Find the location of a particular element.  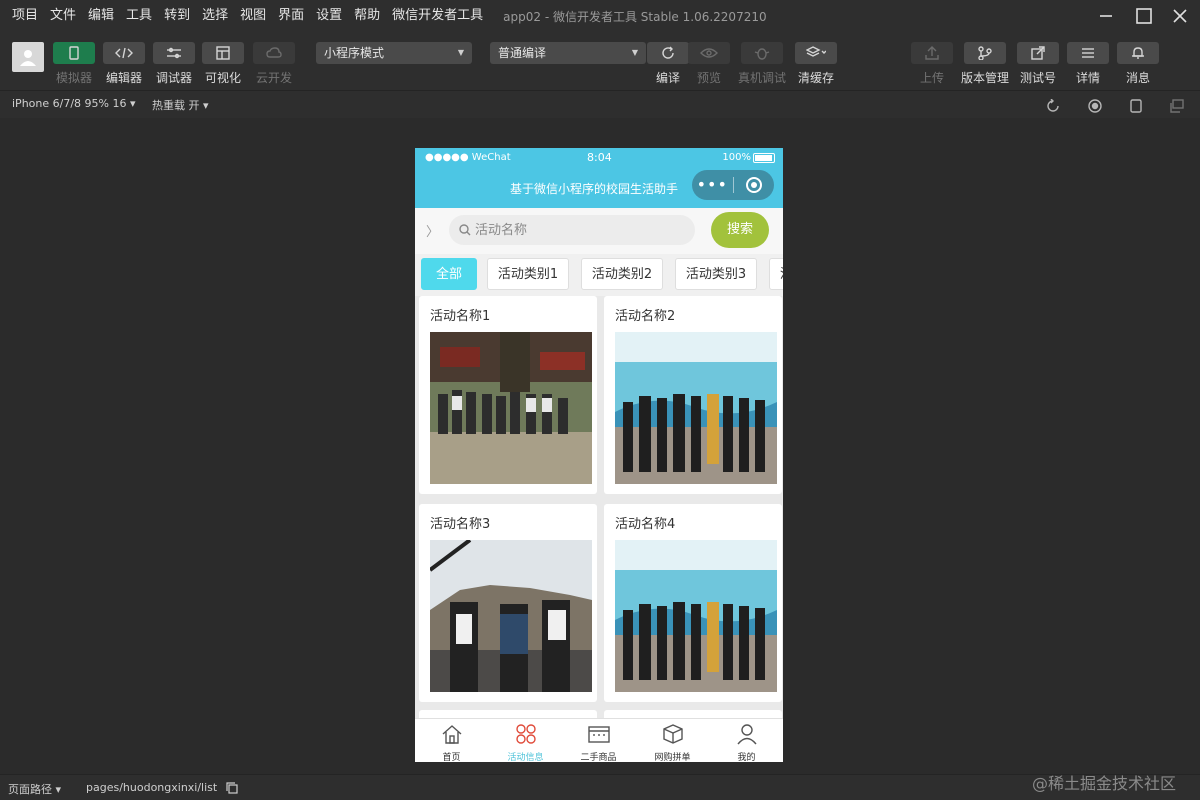

copy-button is located at coordinates (232, 789).